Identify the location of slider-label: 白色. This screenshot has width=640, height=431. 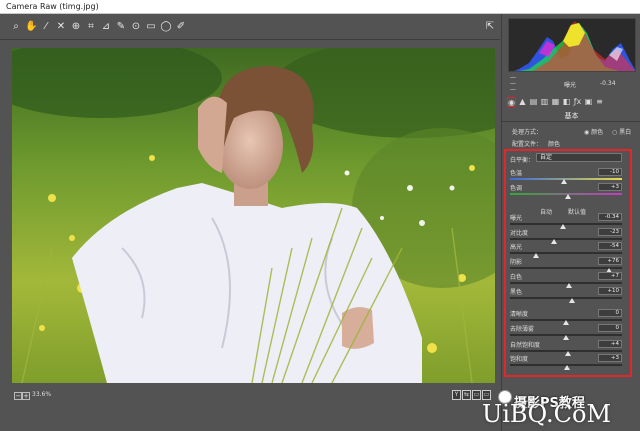
(516, 277).